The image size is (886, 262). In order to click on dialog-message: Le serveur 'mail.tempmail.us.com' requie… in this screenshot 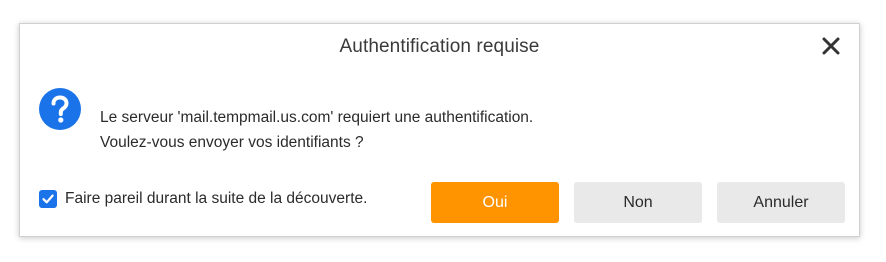, I will do `click(316, 130)`.